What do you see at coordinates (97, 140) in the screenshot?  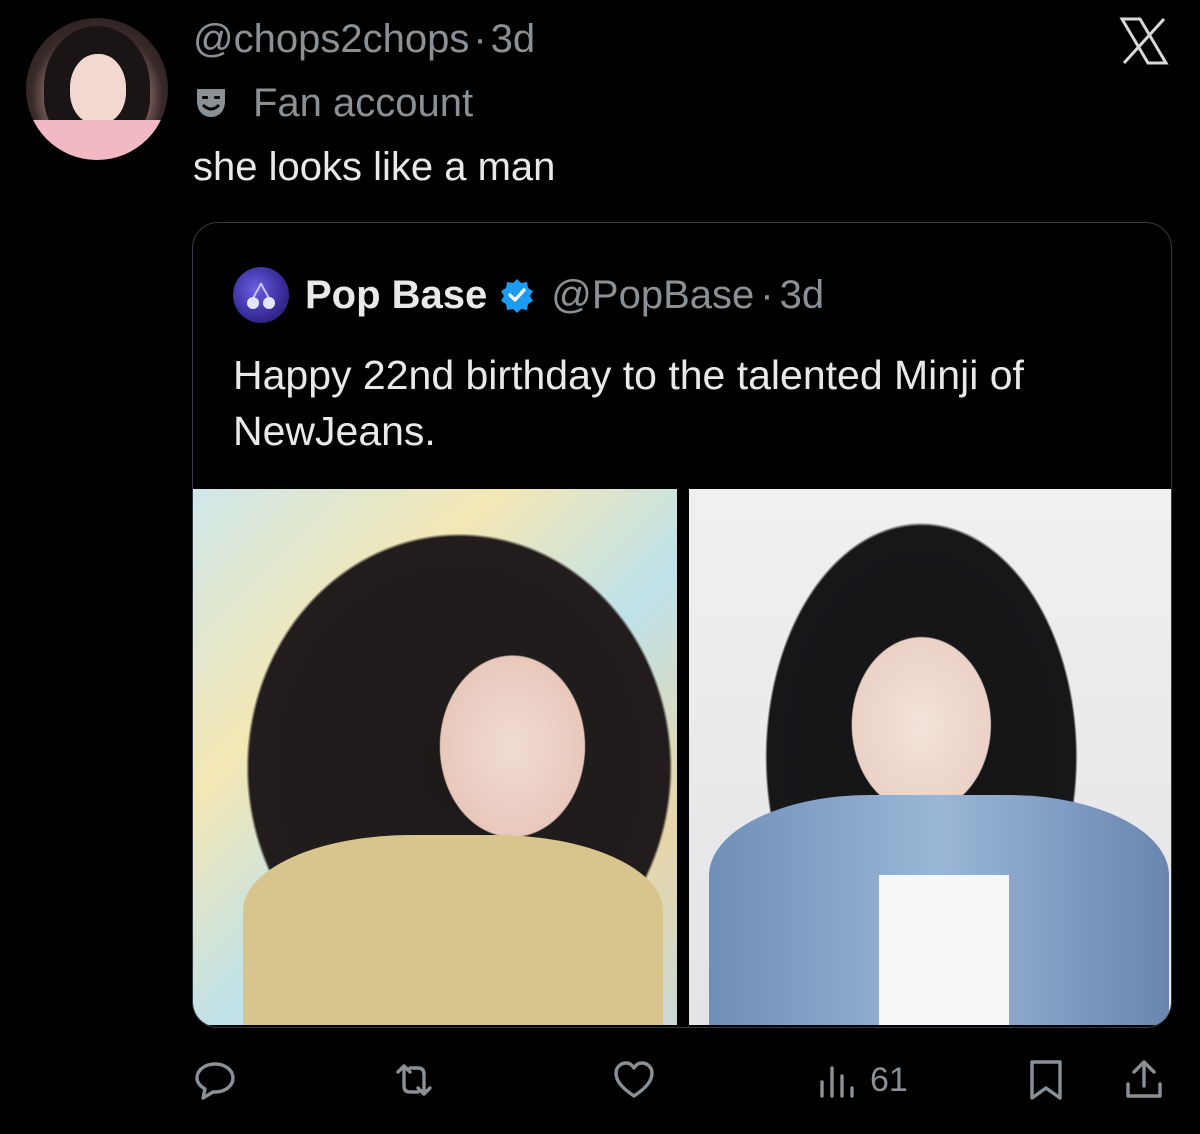 I see `avatar-sweater` at bounding box center [97, 140].